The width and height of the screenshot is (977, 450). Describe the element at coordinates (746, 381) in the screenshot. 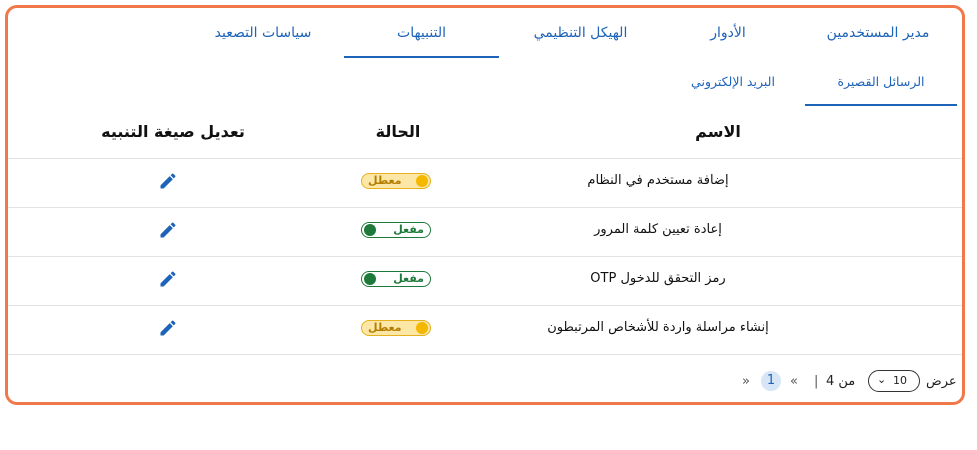

I see `next-page-button: »` at that location.